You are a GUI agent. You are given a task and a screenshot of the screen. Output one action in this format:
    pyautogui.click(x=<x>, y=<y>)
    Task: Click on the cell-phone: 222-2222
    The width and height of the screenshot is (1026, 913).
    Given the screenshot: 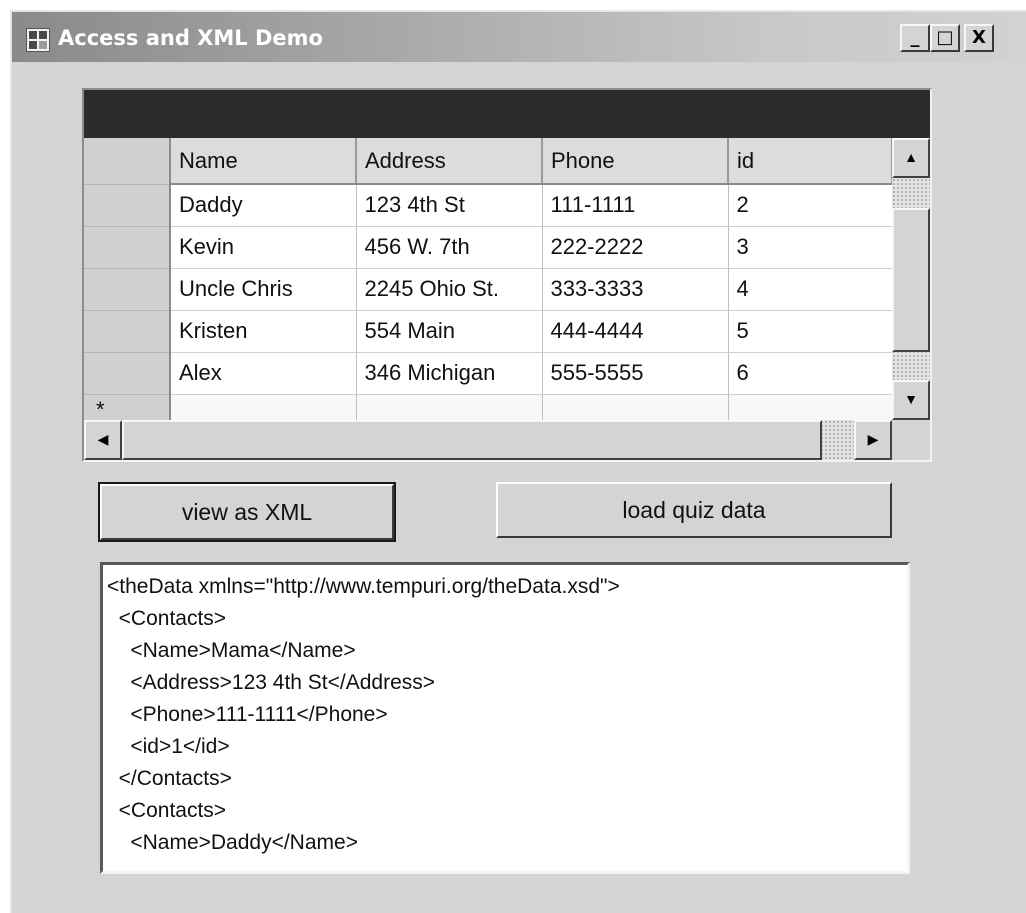 What is the action you would take?
    pyautogui.click(x=635, y=247)
    